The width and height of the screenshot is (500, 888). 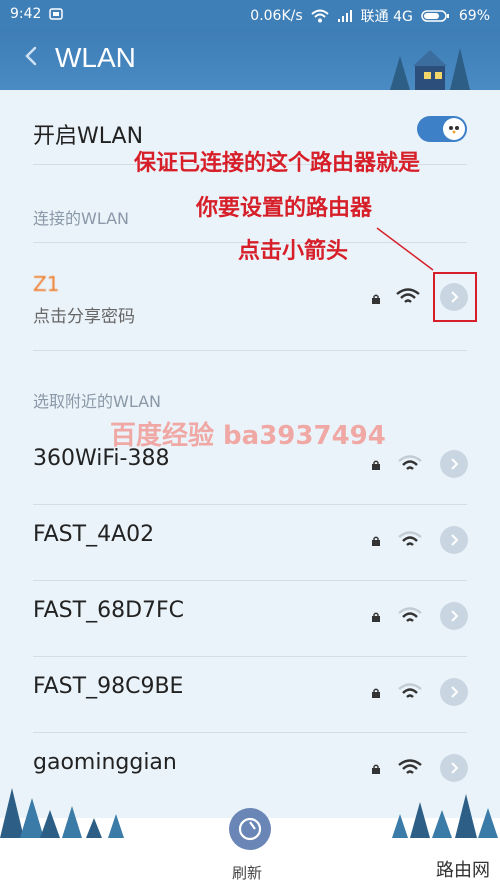 I want to click on annotation-arrow-line, so click(x=405, y=249).